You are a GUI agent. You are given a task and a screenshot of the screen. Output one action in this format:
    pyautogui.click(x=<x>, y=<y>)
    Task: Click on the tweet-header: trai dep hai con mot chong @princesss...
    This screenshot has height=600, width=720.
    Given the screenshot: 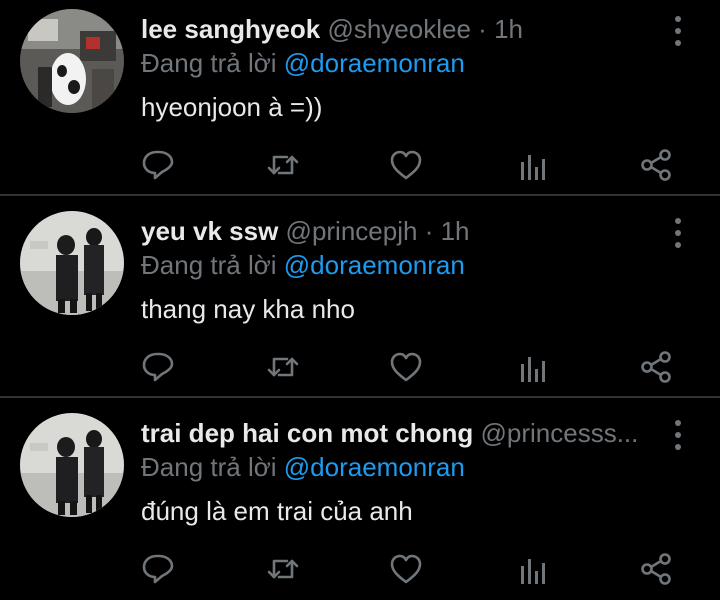 What is the action you would take?
    pyautogui.click(x=401, y=433)
    